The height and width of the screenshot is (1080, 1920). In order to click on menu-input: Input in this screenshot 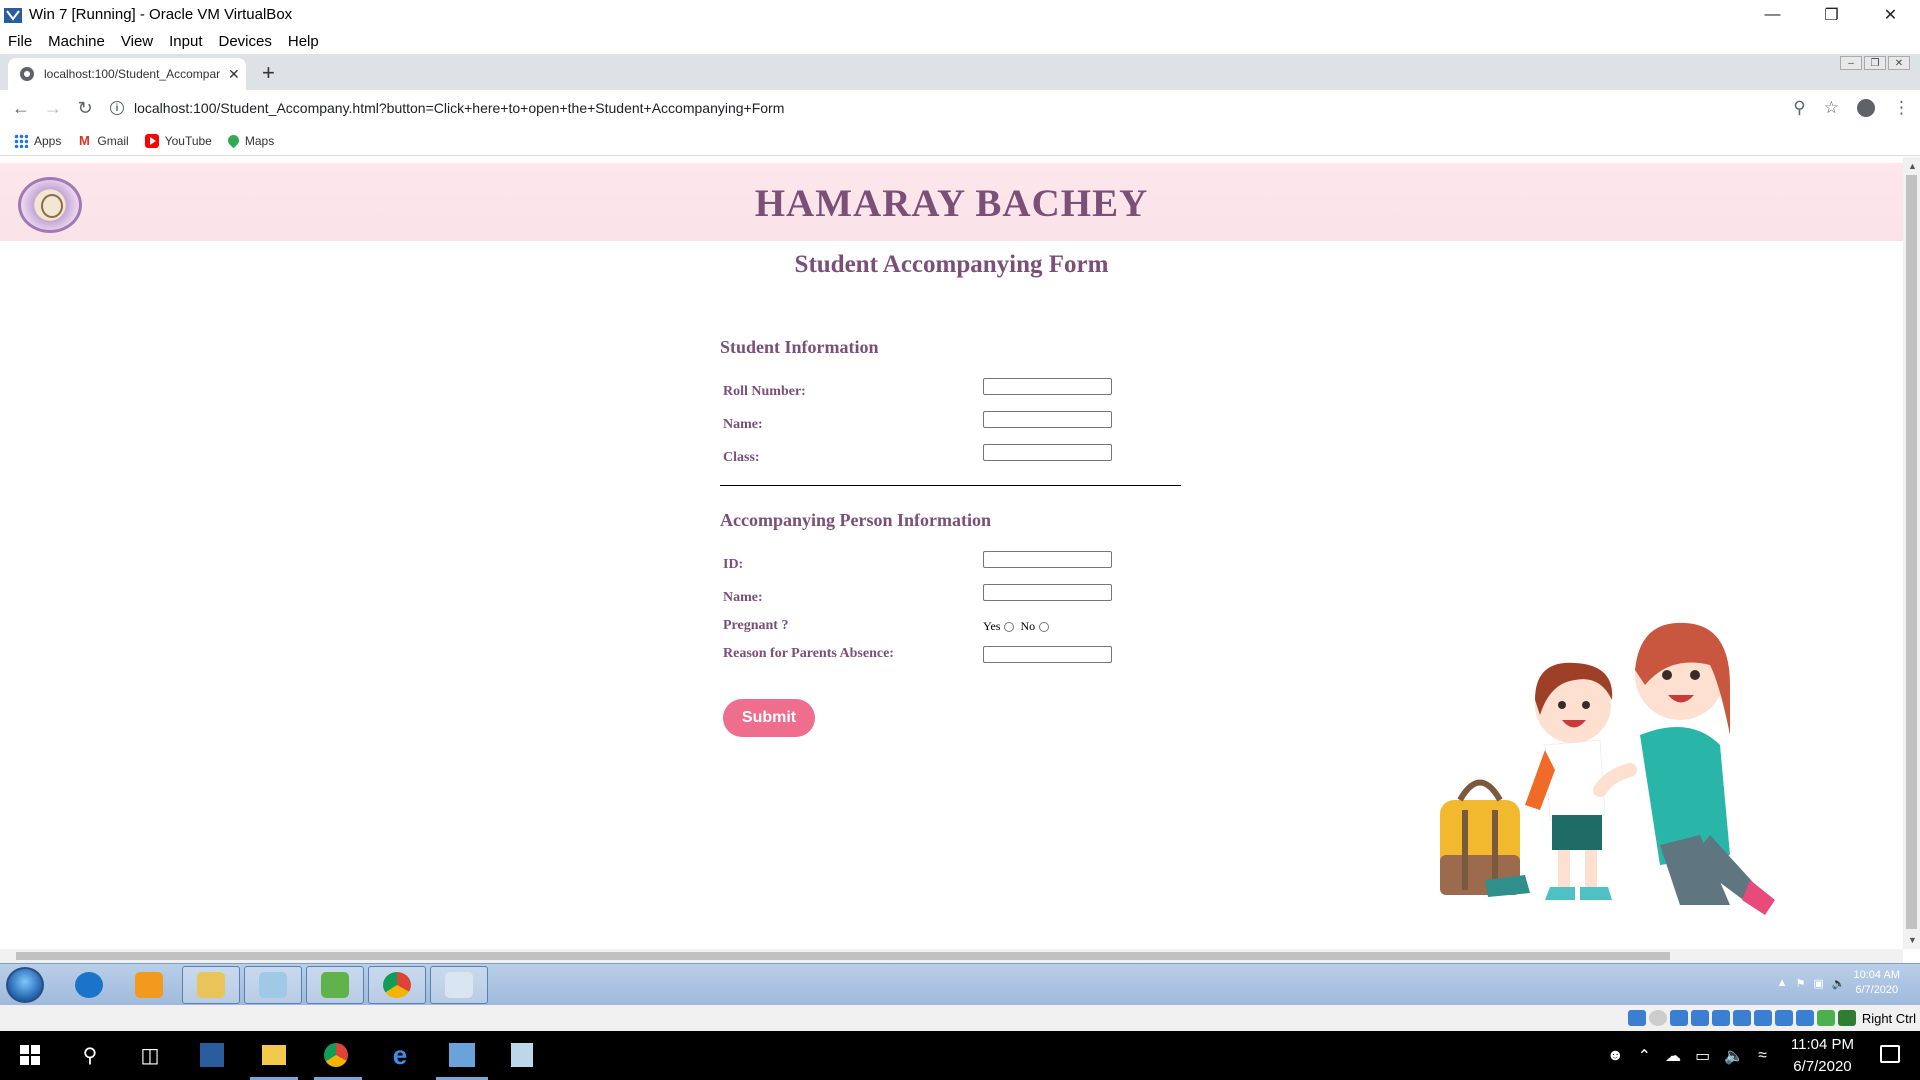, I will do `click(185, 41)`.